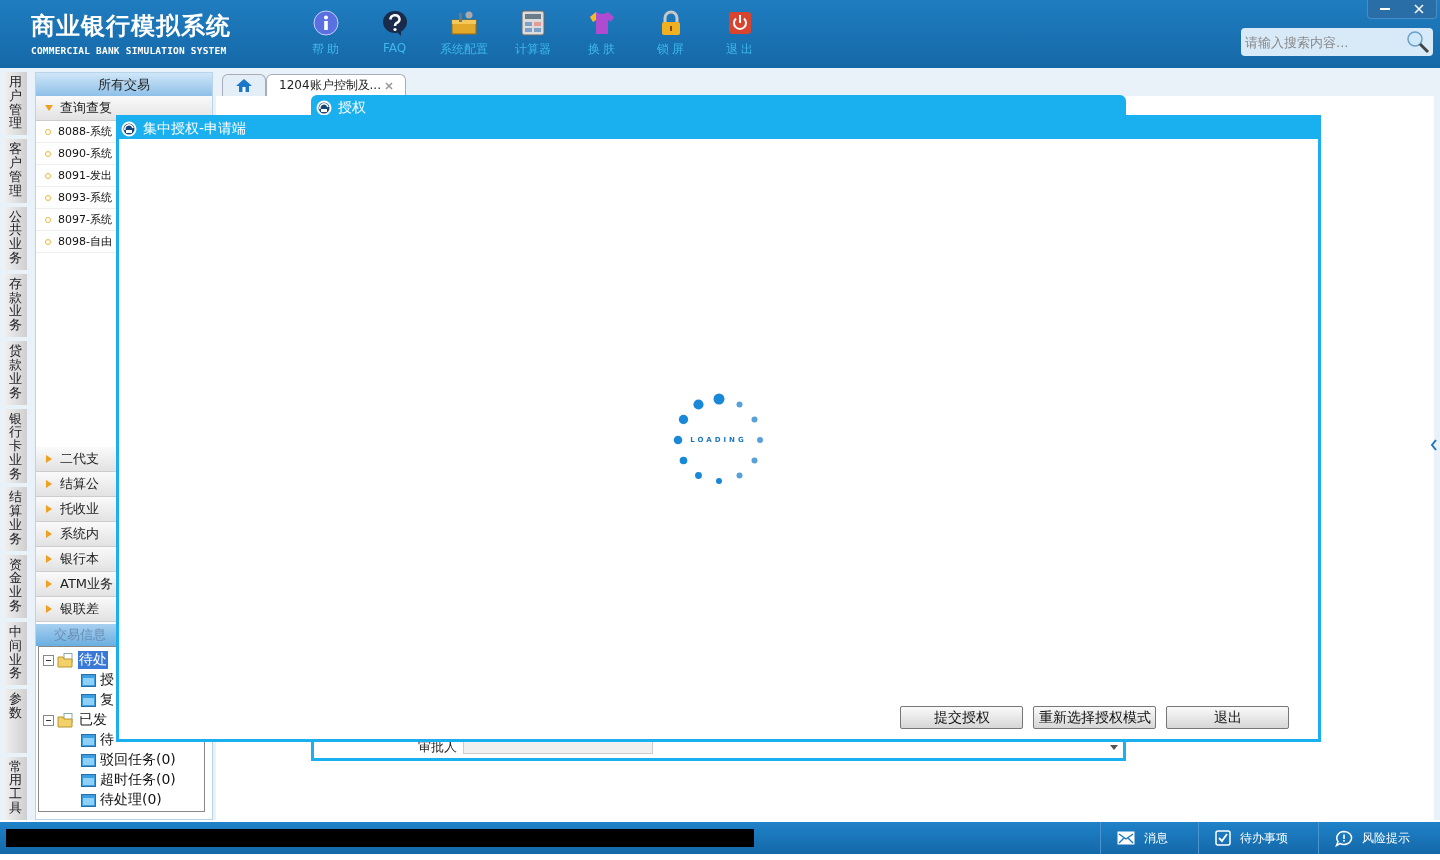 Image resolution: width=1440 pixels, height=860 pixels. I want to click on chevron-left-icon, so click(1434, 445).